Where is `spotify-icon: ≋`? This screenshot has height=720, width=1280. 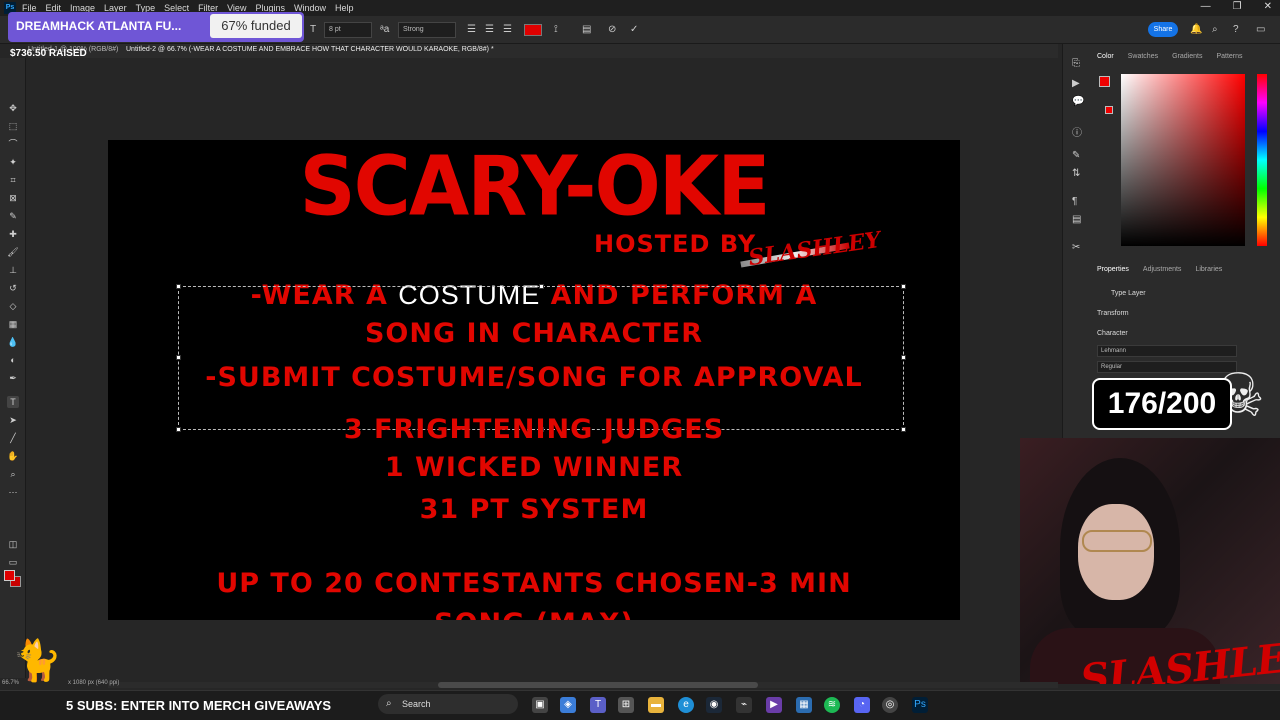 spotify-icon: ≋ is located at coordinates (832, 705).